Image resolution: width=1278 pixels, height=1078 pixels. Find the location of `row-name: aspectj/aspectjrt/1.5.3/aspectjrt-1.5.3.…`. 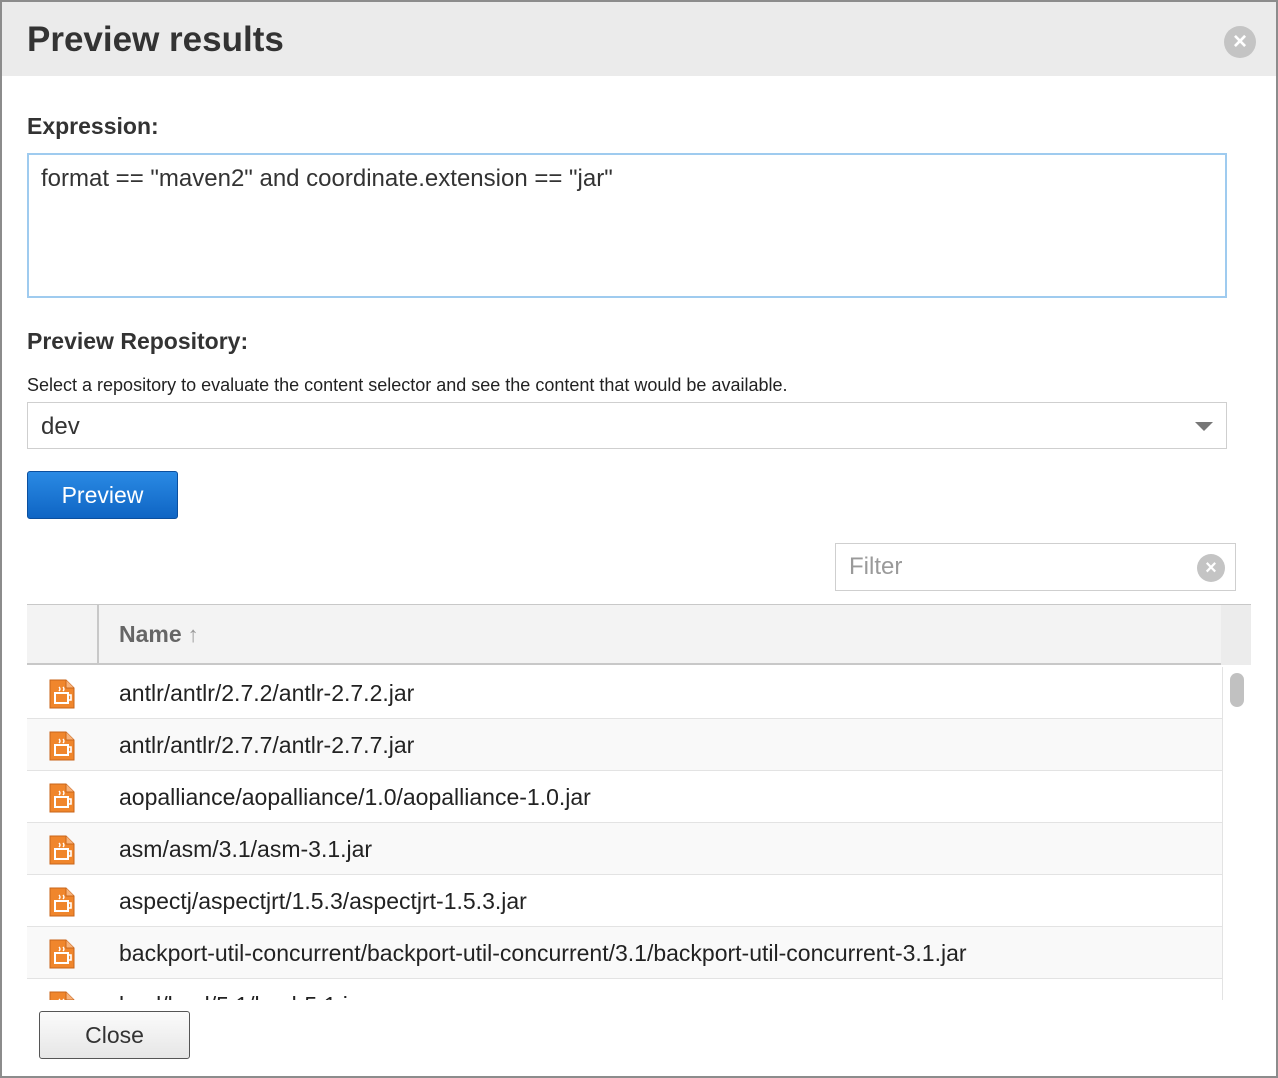

row-name: aspectj/aspectjrt/1.5.3/aspectjrt-1.5.3.… is located at coordinates (323, 901).